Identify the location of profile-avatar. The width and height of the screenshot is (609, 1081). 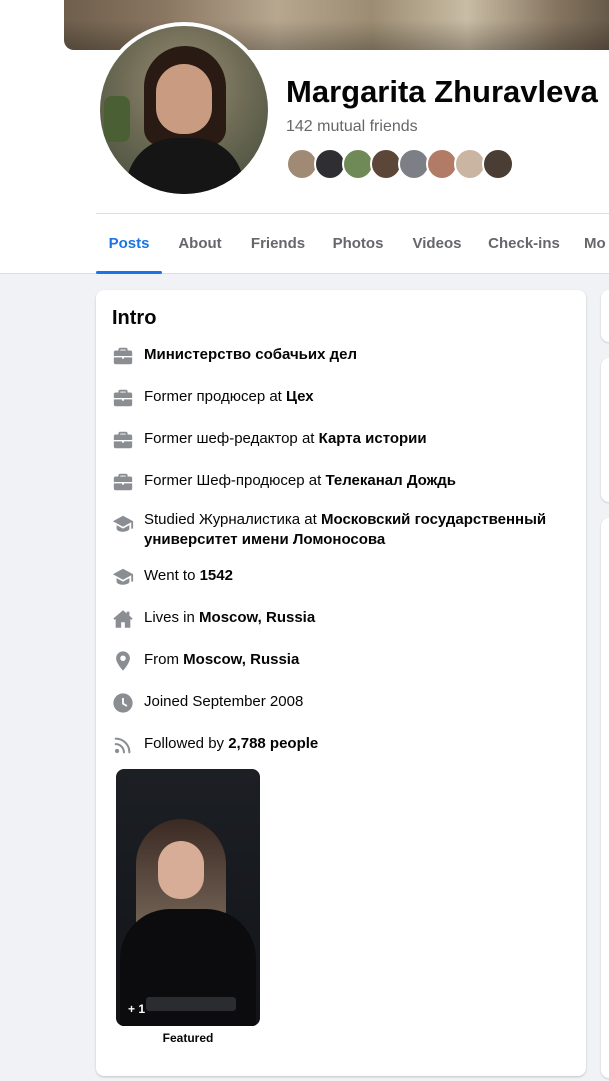
(184, 110).